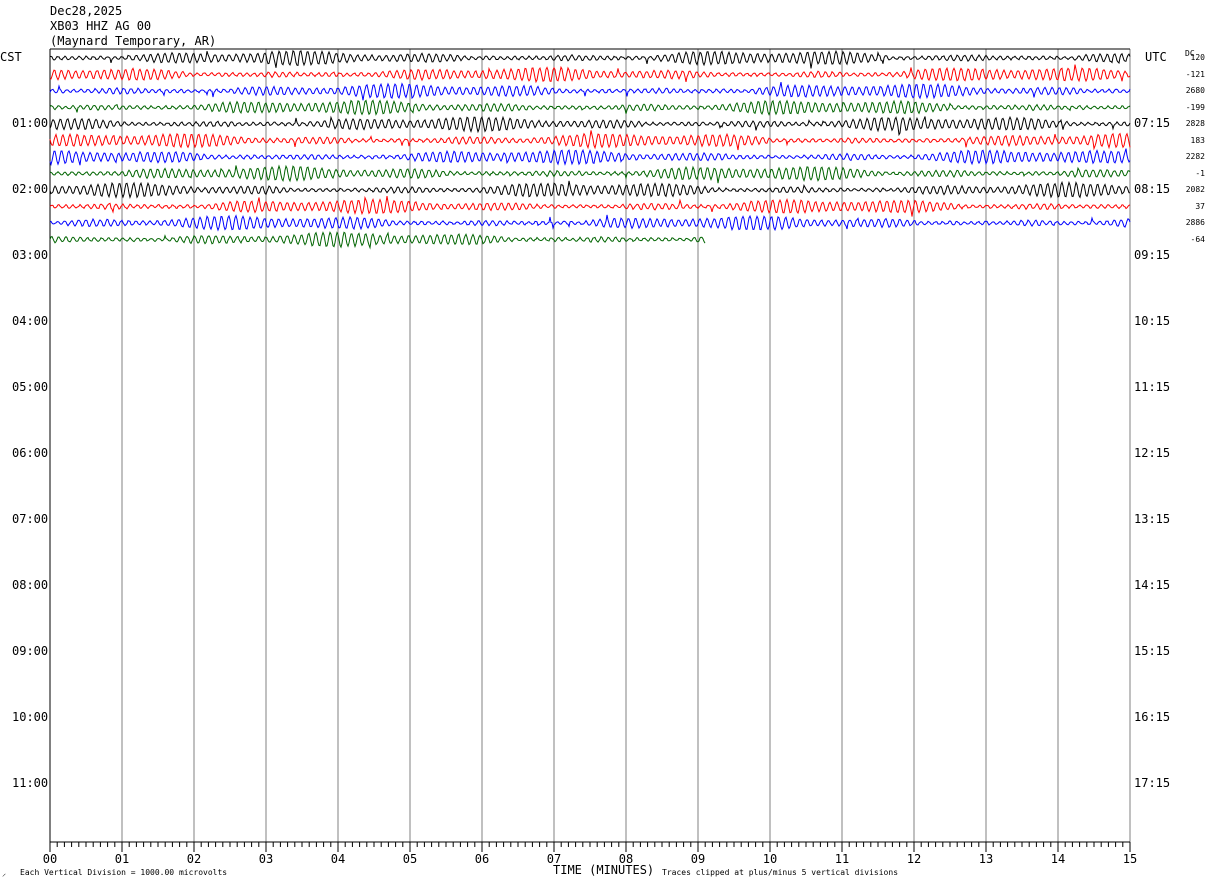 The height and width of the screenshot is (886, 1210). I want to click on x-tick-label: 12, so click(914, 859).